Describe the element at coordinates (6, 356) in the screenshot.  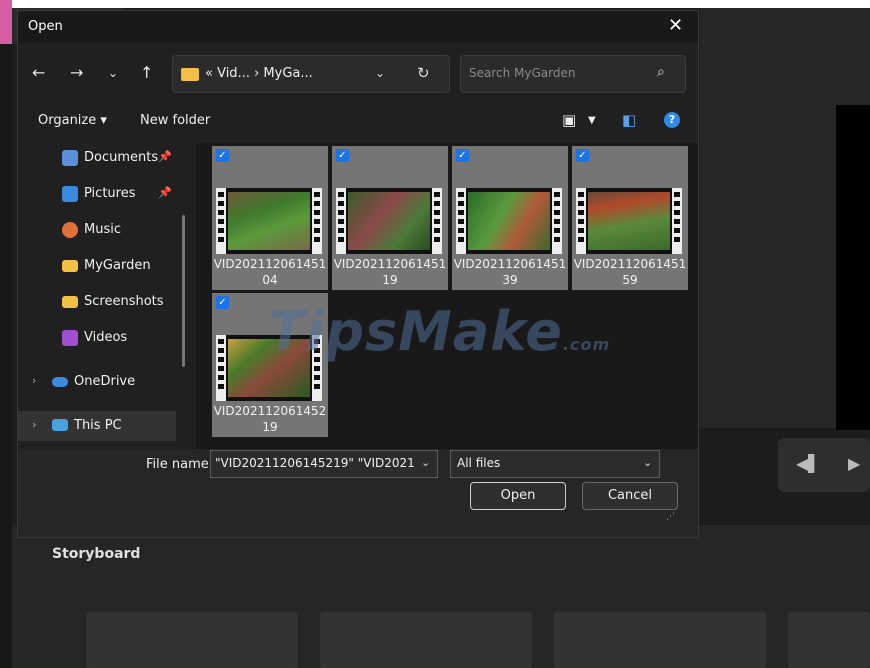
I see `app-left-edge` at that location.